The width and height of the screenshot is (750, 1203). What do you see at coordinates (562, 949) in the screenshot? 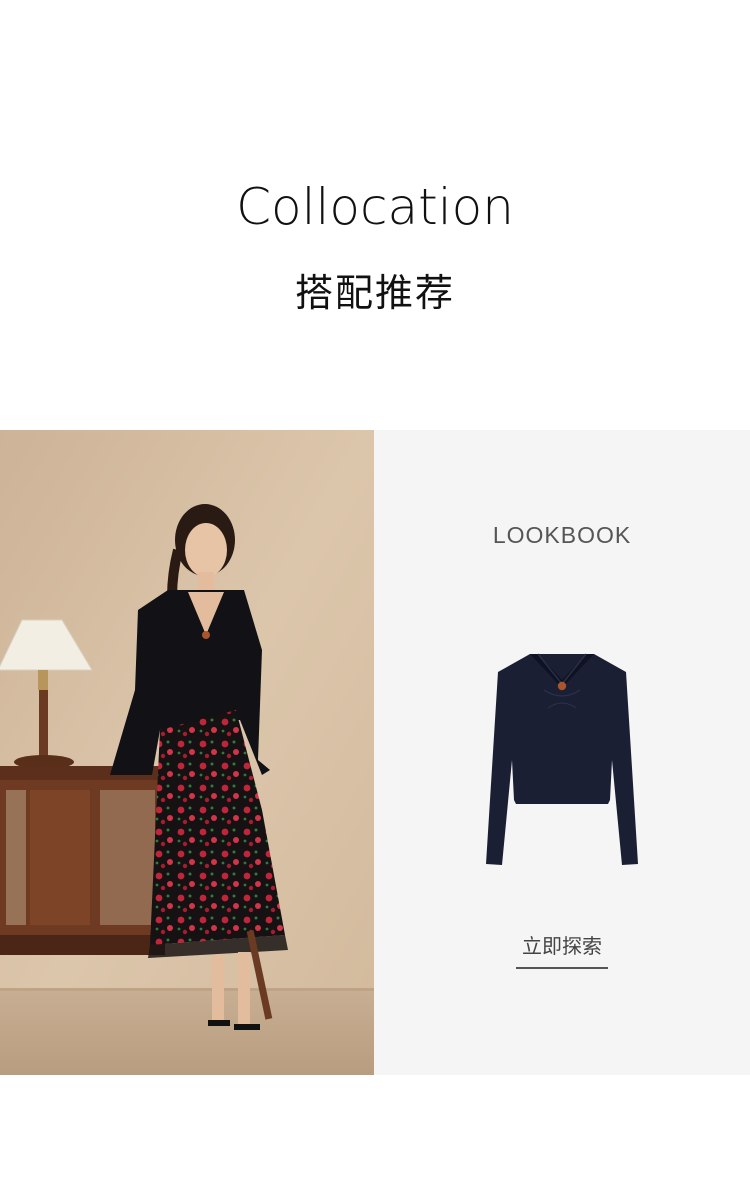
I see `explore-now-link: 立即探索` at bounding box center [562, 949].